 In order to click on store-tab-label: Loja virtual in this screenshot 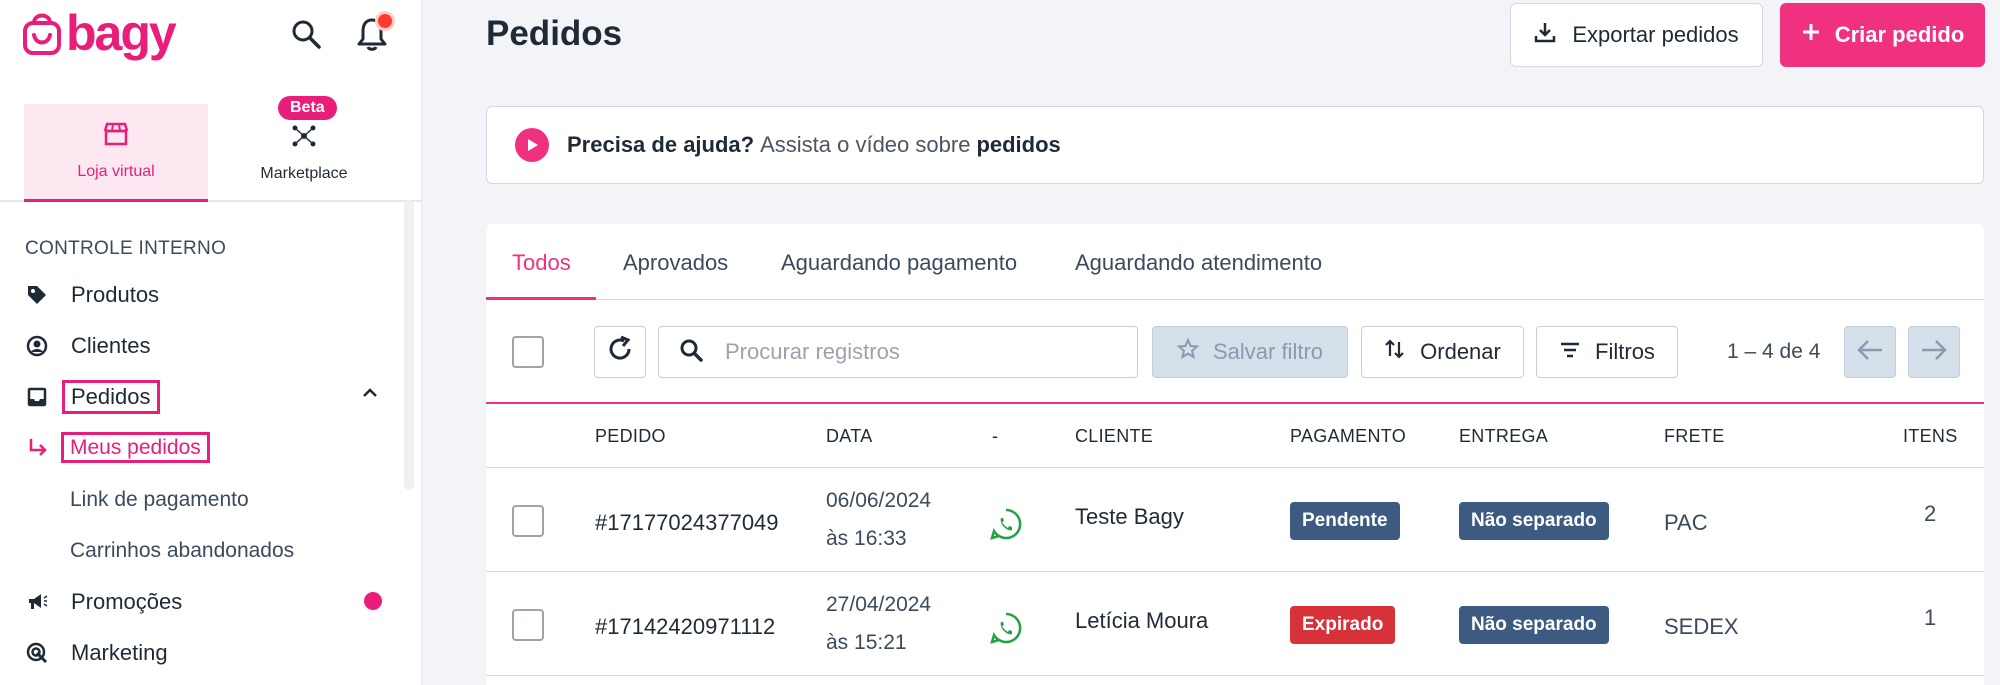, I will do `click(116, 171)`.